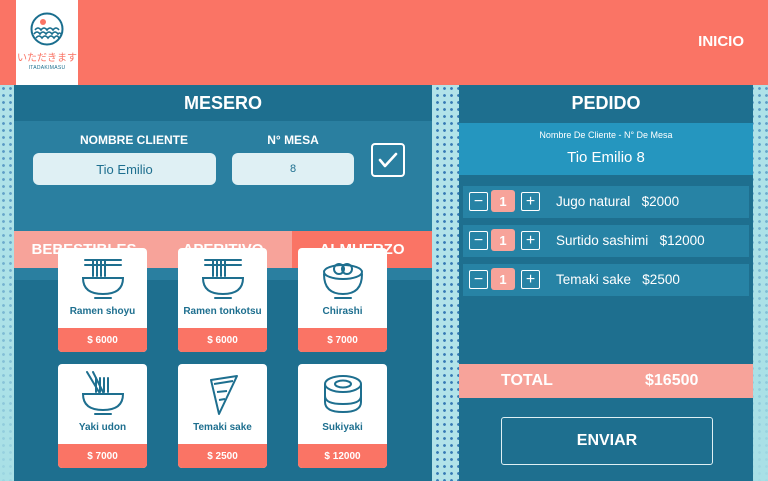  What do you see at coordinates (527, 380) in the screenshot?
I see `total-label: TOTAL` at bounding box center [527, 380].